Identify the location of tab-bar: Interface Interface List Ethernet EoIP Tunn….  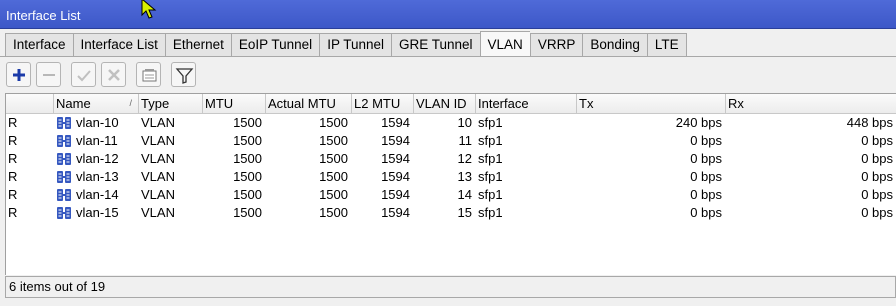
(448, 43).